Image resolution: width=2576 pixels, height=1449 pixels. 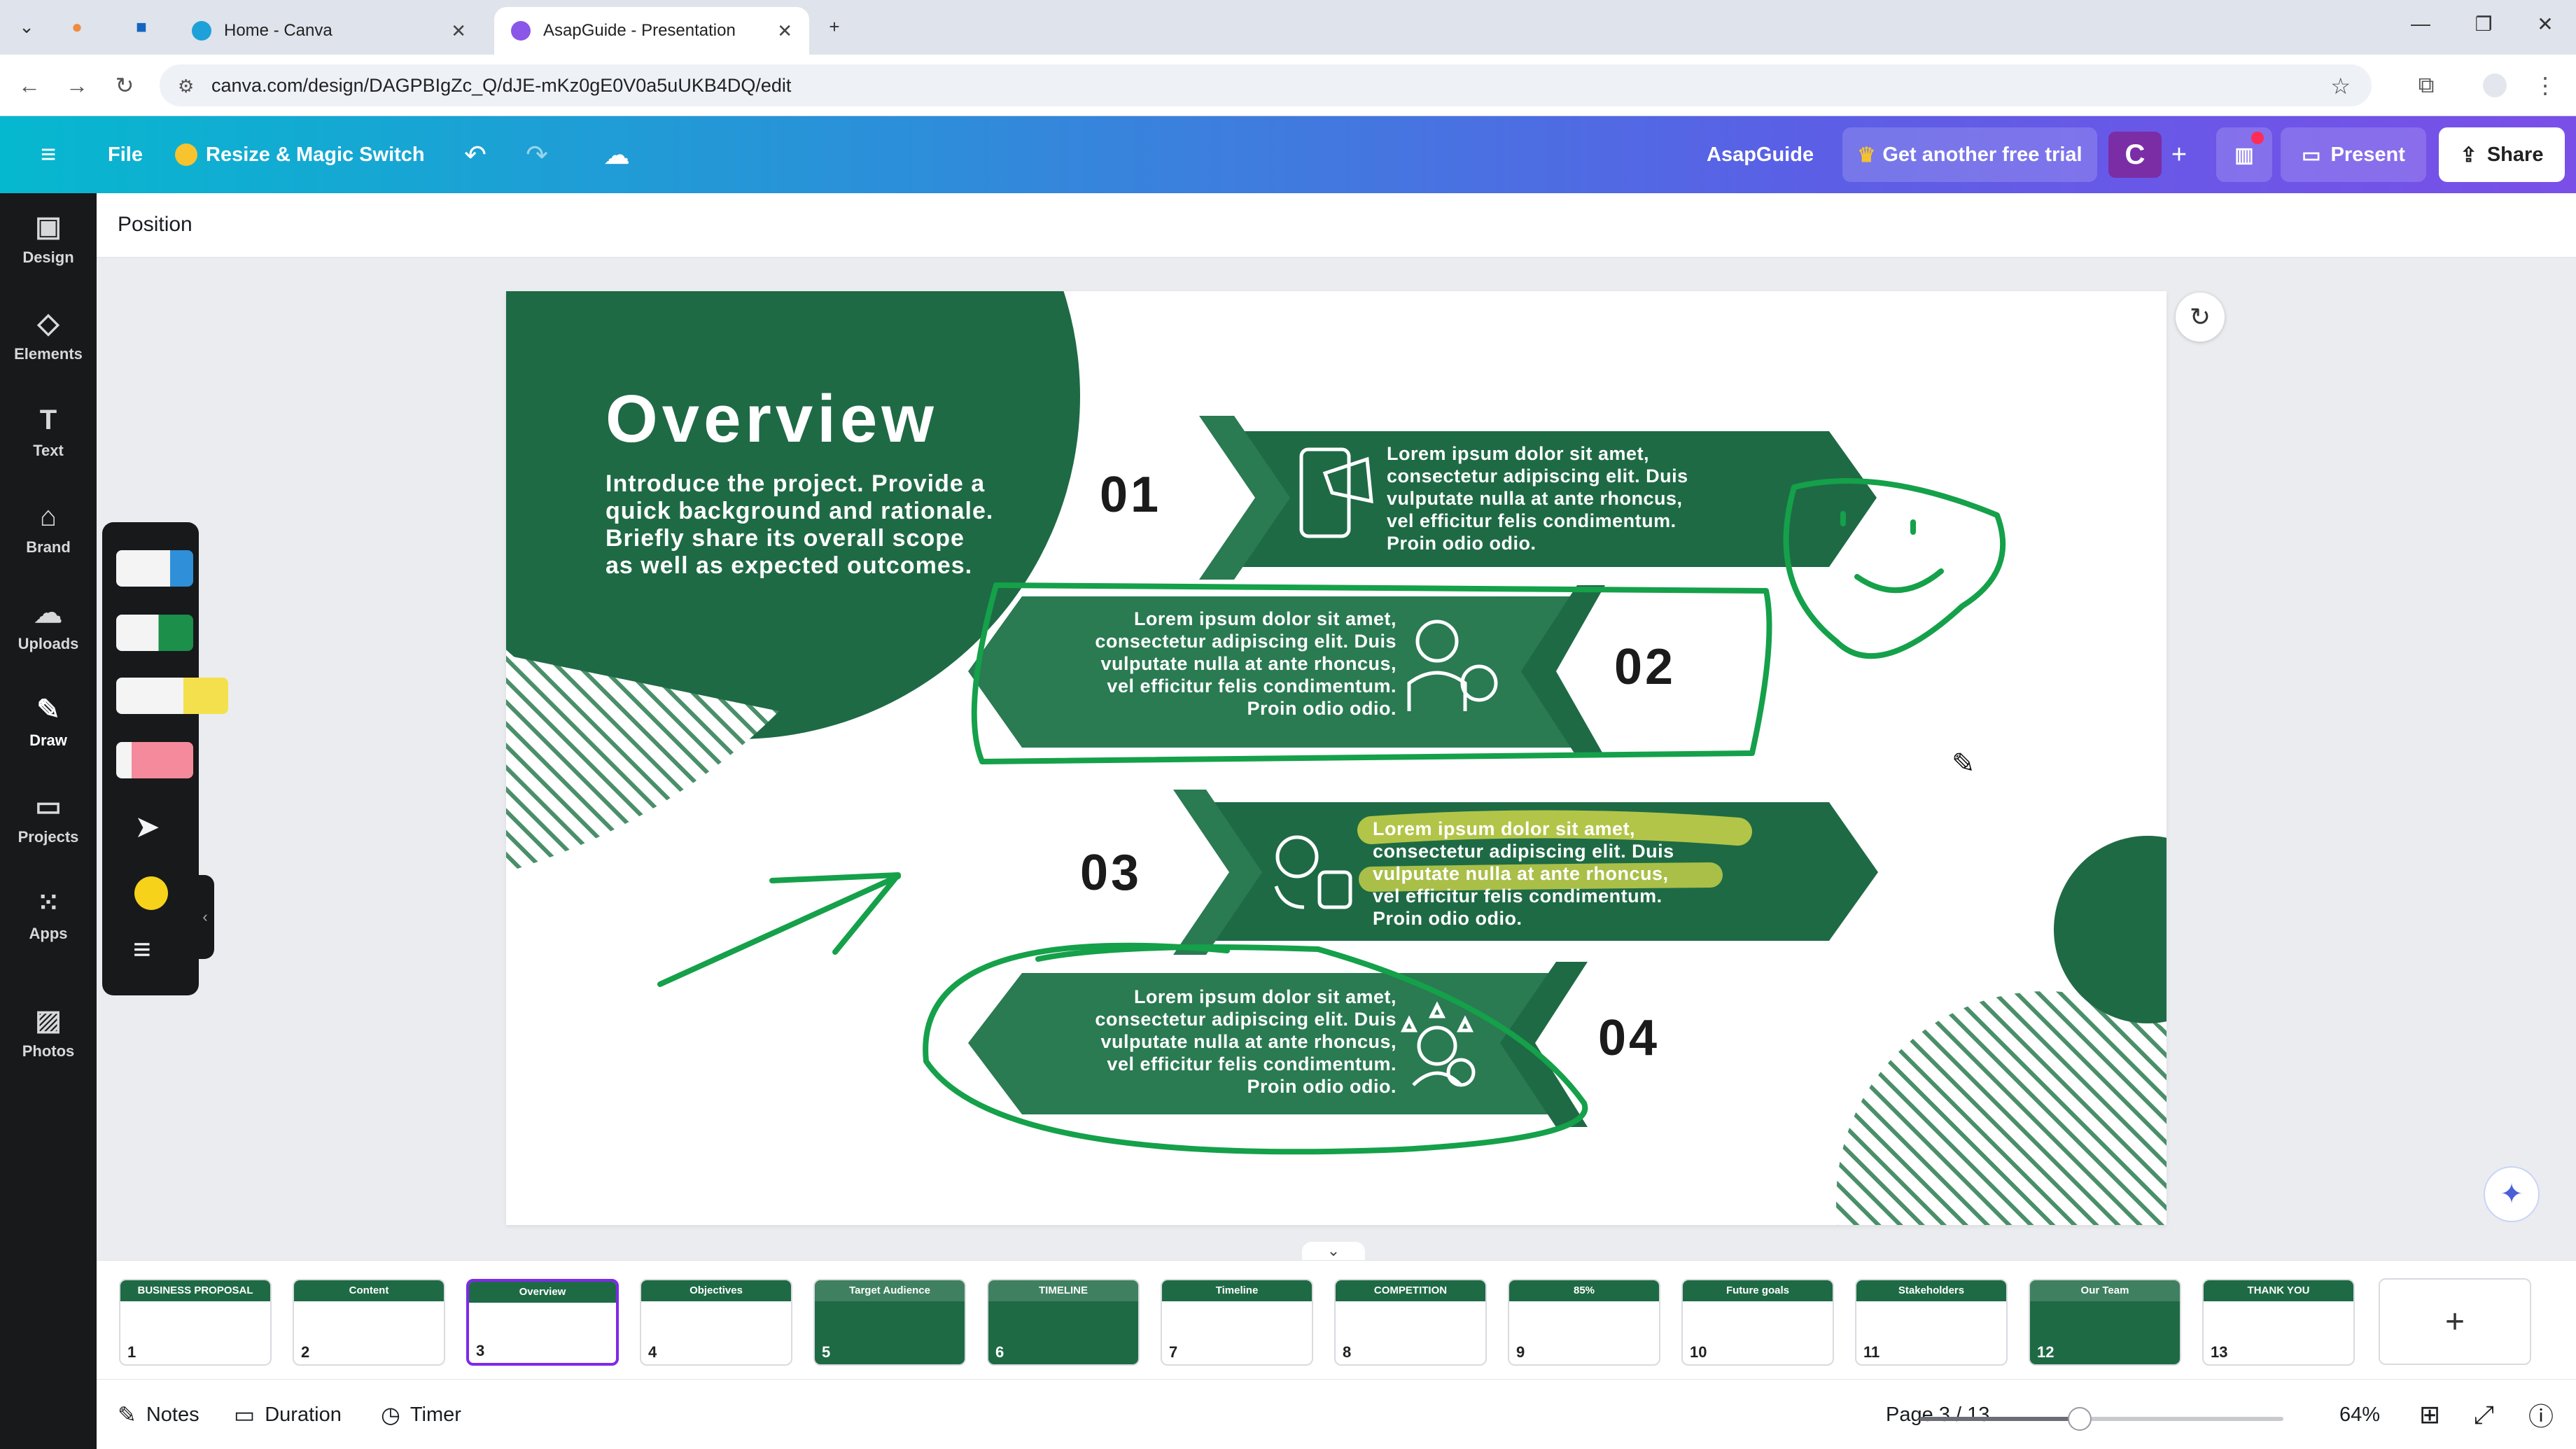 I want to click on redo-icon: ↷, so click(x=536, y=154).